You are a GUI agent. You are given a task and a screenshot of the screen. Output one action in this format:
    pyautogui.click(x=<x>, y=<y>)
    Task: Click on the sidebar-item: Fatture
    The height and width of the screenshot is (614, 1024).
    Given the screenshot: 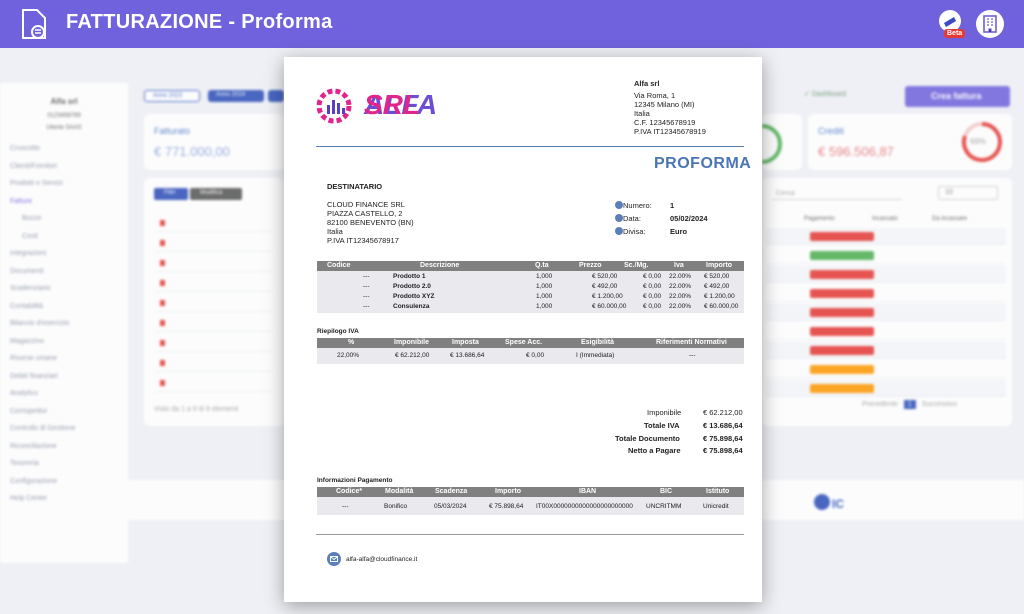 What is the action you would take?
    pyautogui.click(x=21, y=201)
    